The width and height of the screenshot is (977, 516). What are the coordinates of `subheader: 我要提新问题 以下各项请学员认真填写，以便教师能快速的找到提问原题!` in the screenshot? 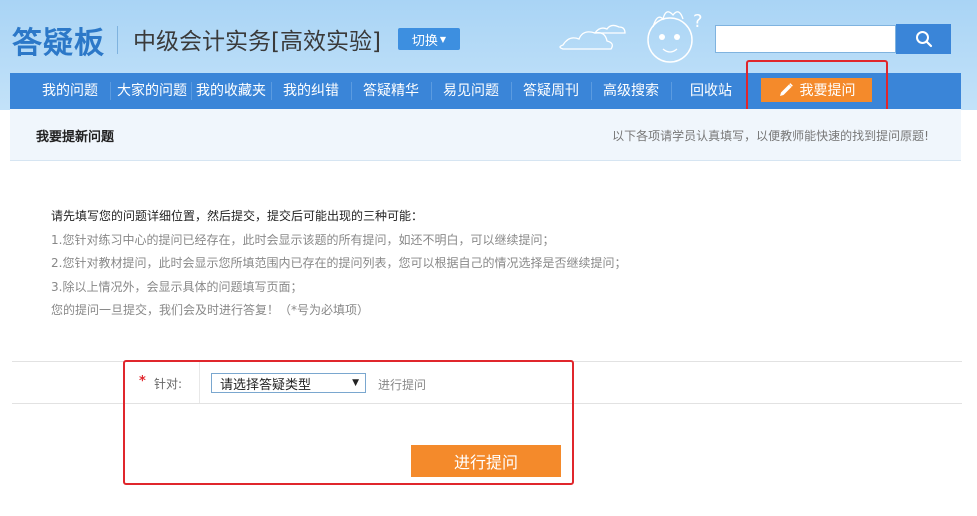 It's located at (485, 135).